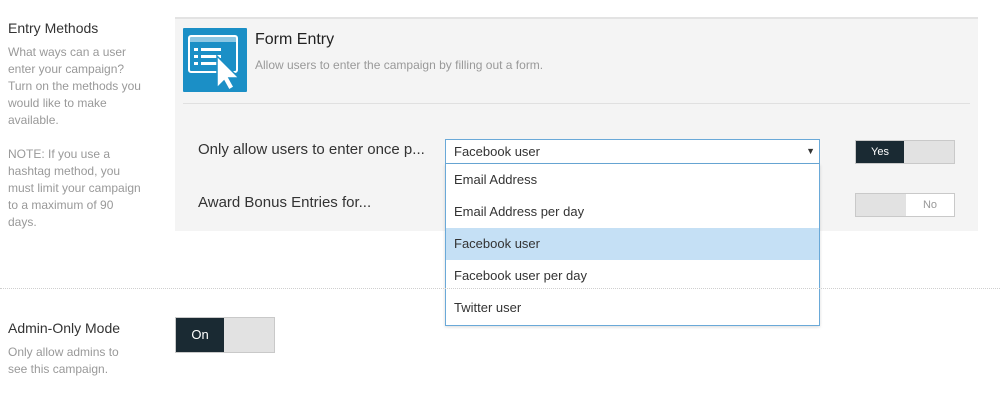 This screenshot has width=1000, height=406. Describe the element at coordinates (225, 335) in the screenshot. I see `admin-mode-toggle: On` at that location.